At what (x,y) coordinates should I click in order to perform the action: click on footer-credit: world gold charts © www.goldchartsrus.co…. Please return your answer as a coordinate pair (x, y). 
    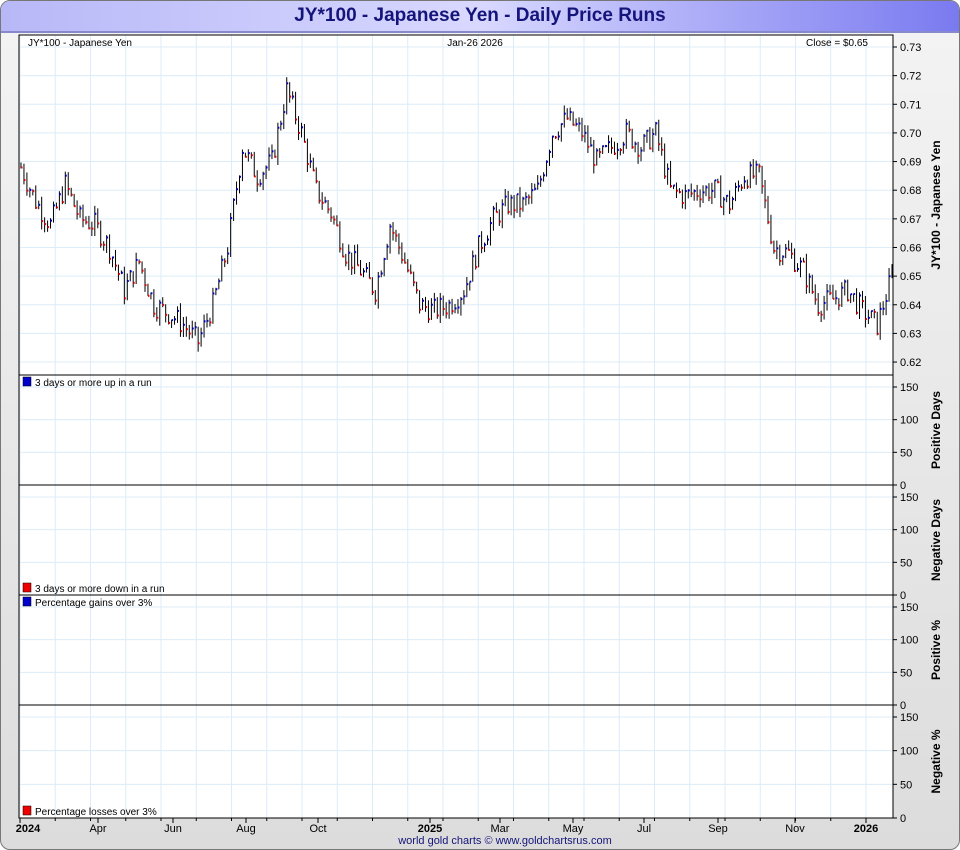
    Looking at the image, I should click on (504, 841).